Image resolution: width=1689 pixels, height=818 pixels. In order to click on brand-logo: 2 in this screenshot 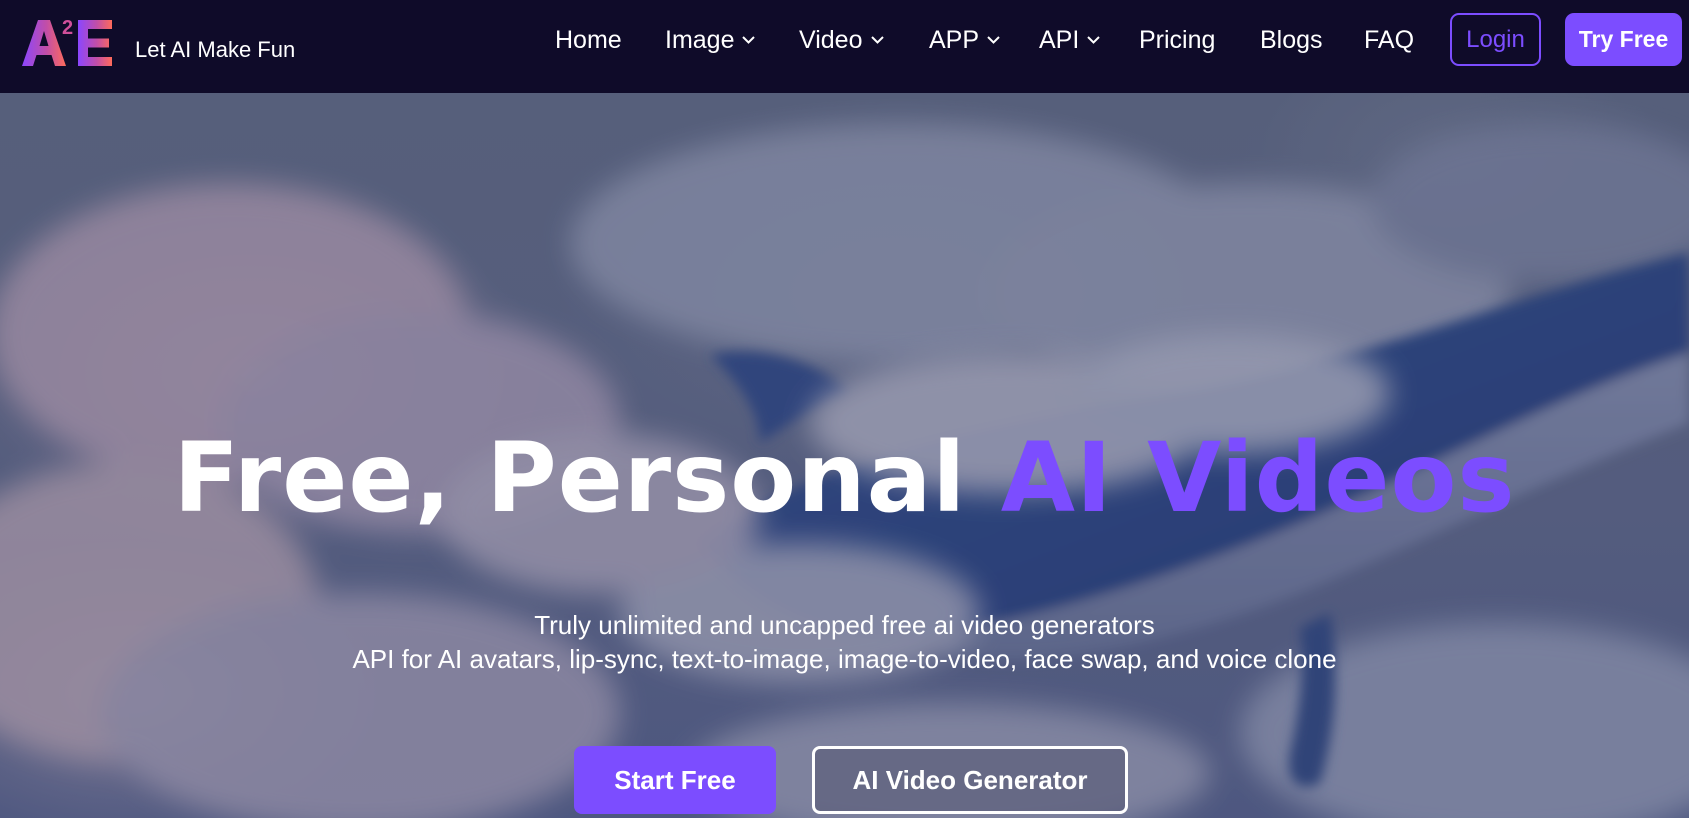, I will do `click(68, 42)`.